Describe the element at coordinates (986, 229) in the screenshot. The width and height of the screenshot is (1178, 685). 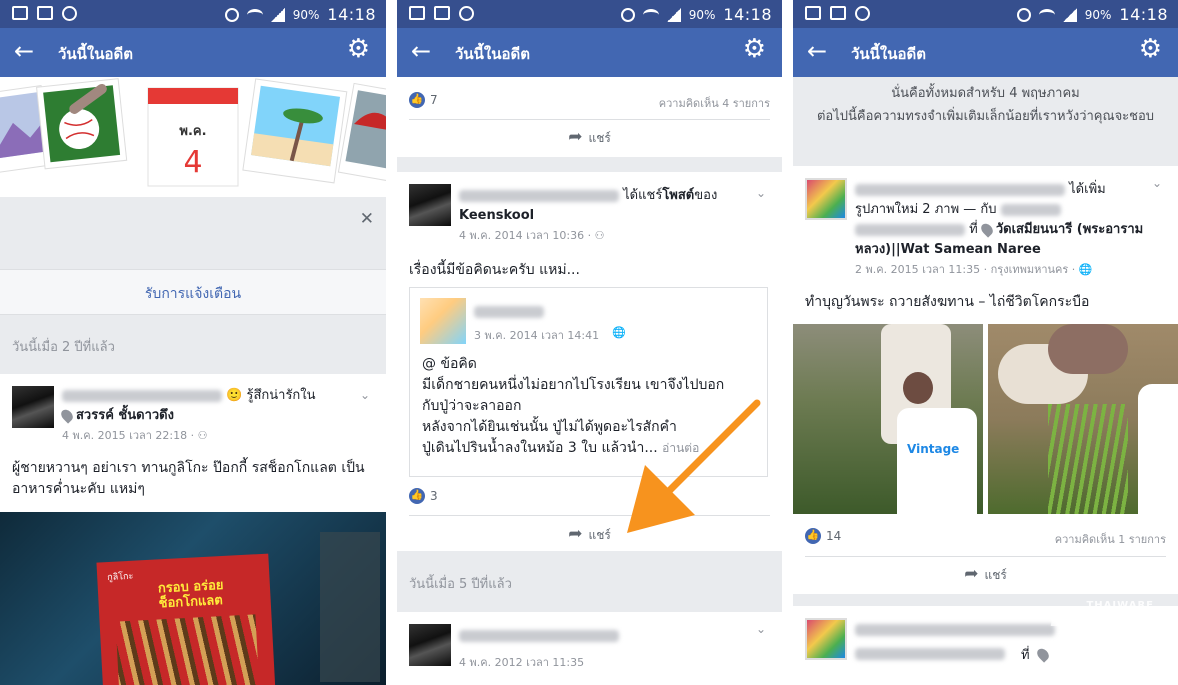
I see `location-pin-icon` at that location.